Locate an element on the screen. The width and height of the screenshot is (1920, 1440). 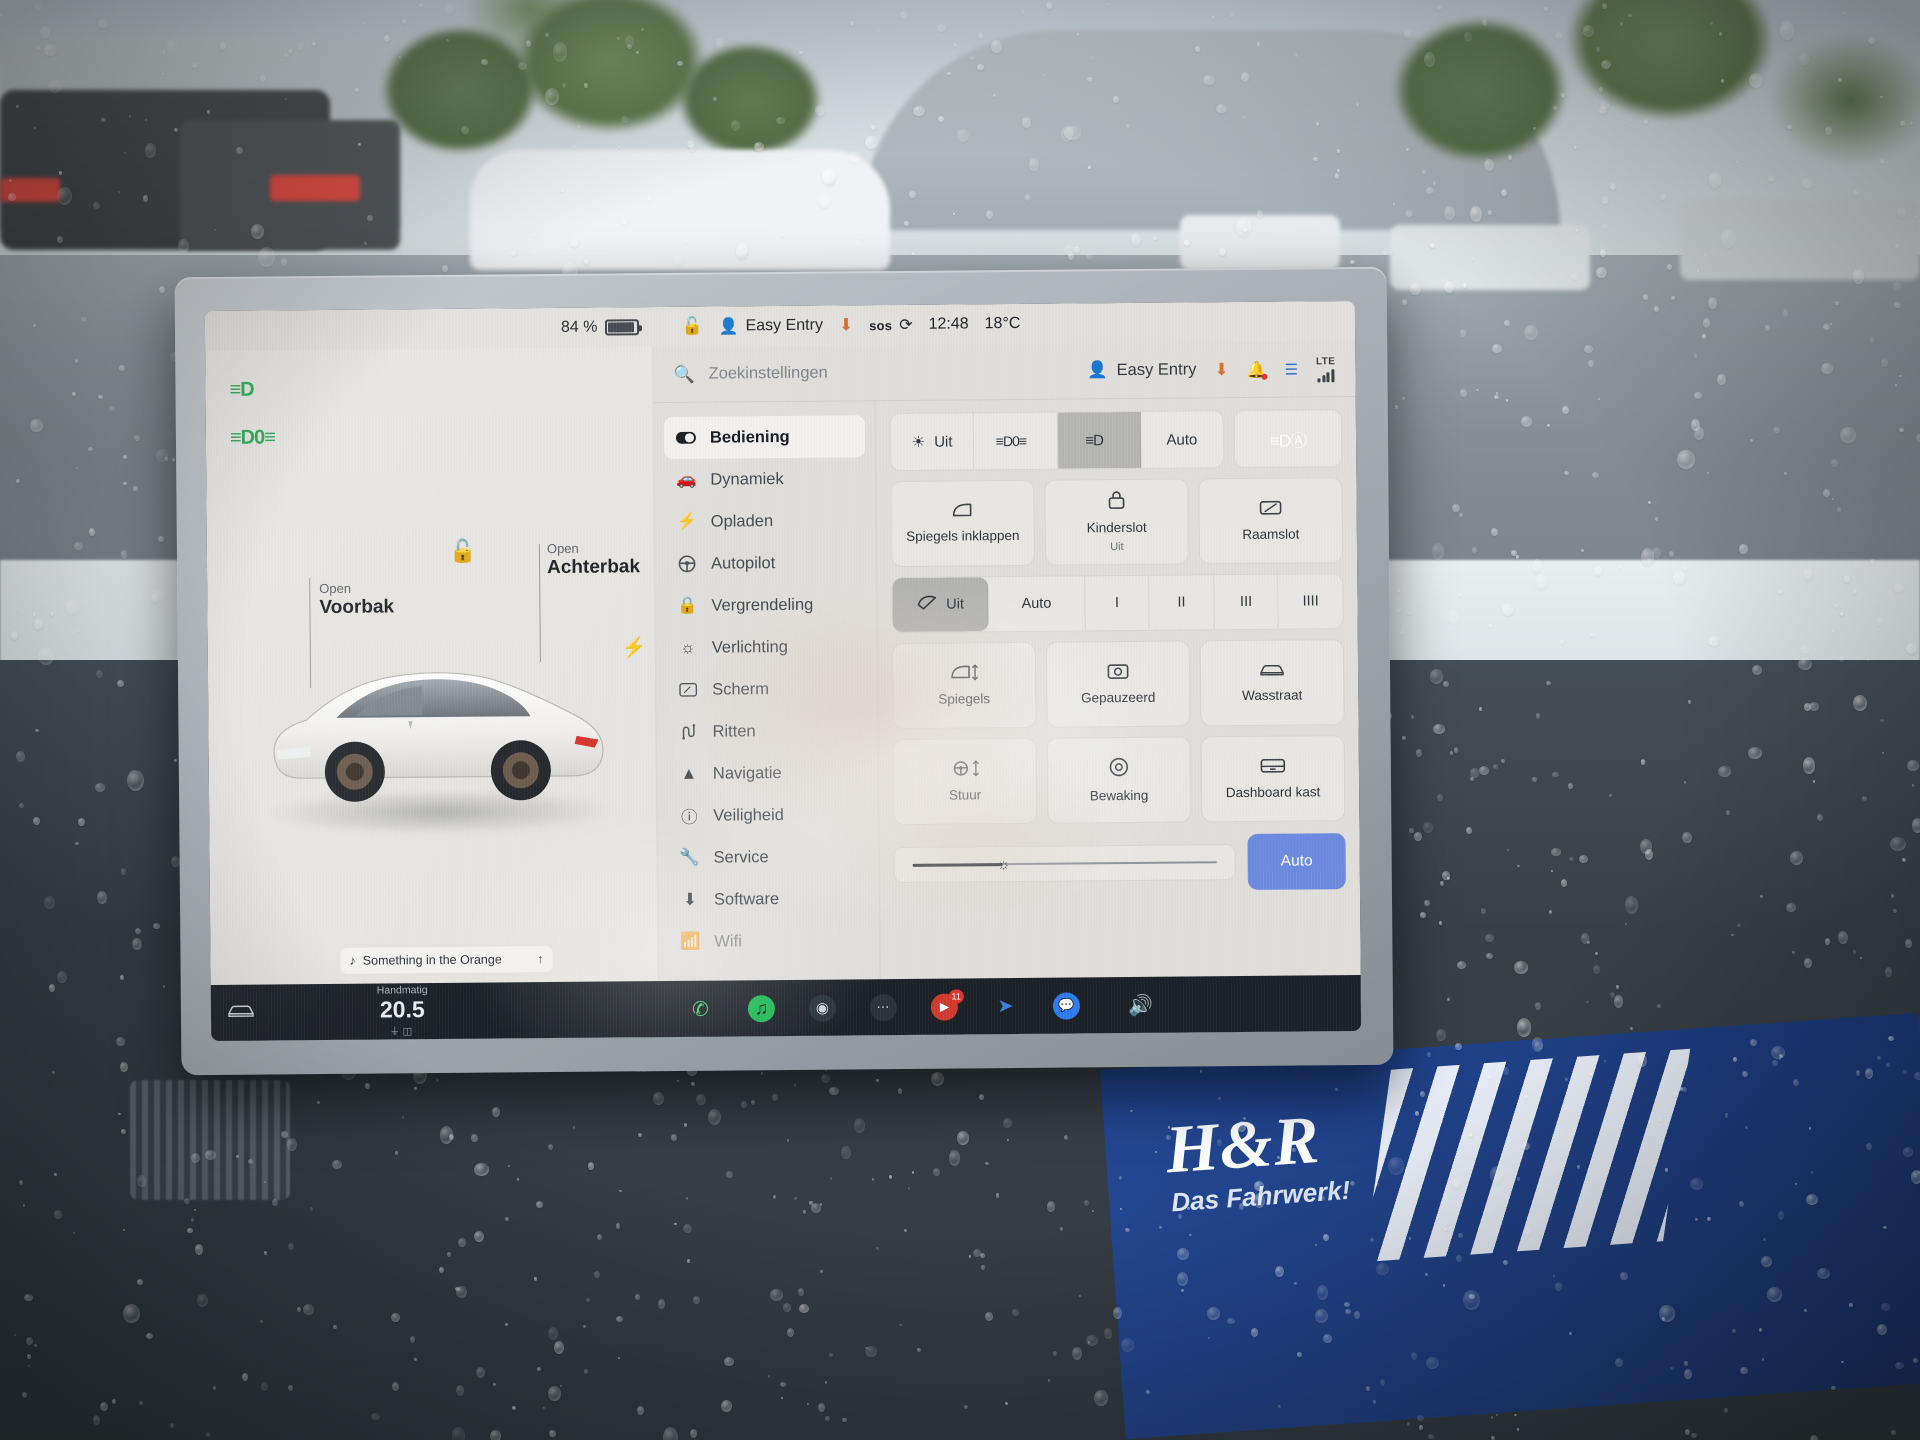
sidebar-item-label: Bediening is located at coordinates (749, 437).